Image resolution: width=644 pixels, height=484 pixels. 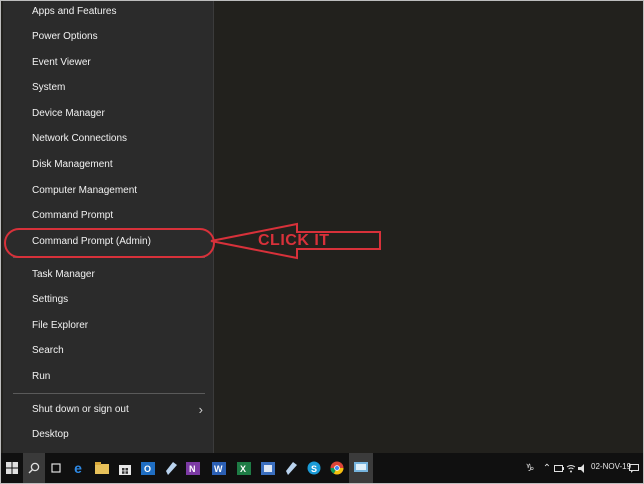 I want to click on menu-item-shut-down-label: Shut down or sign out, so click(x=80, y=409).